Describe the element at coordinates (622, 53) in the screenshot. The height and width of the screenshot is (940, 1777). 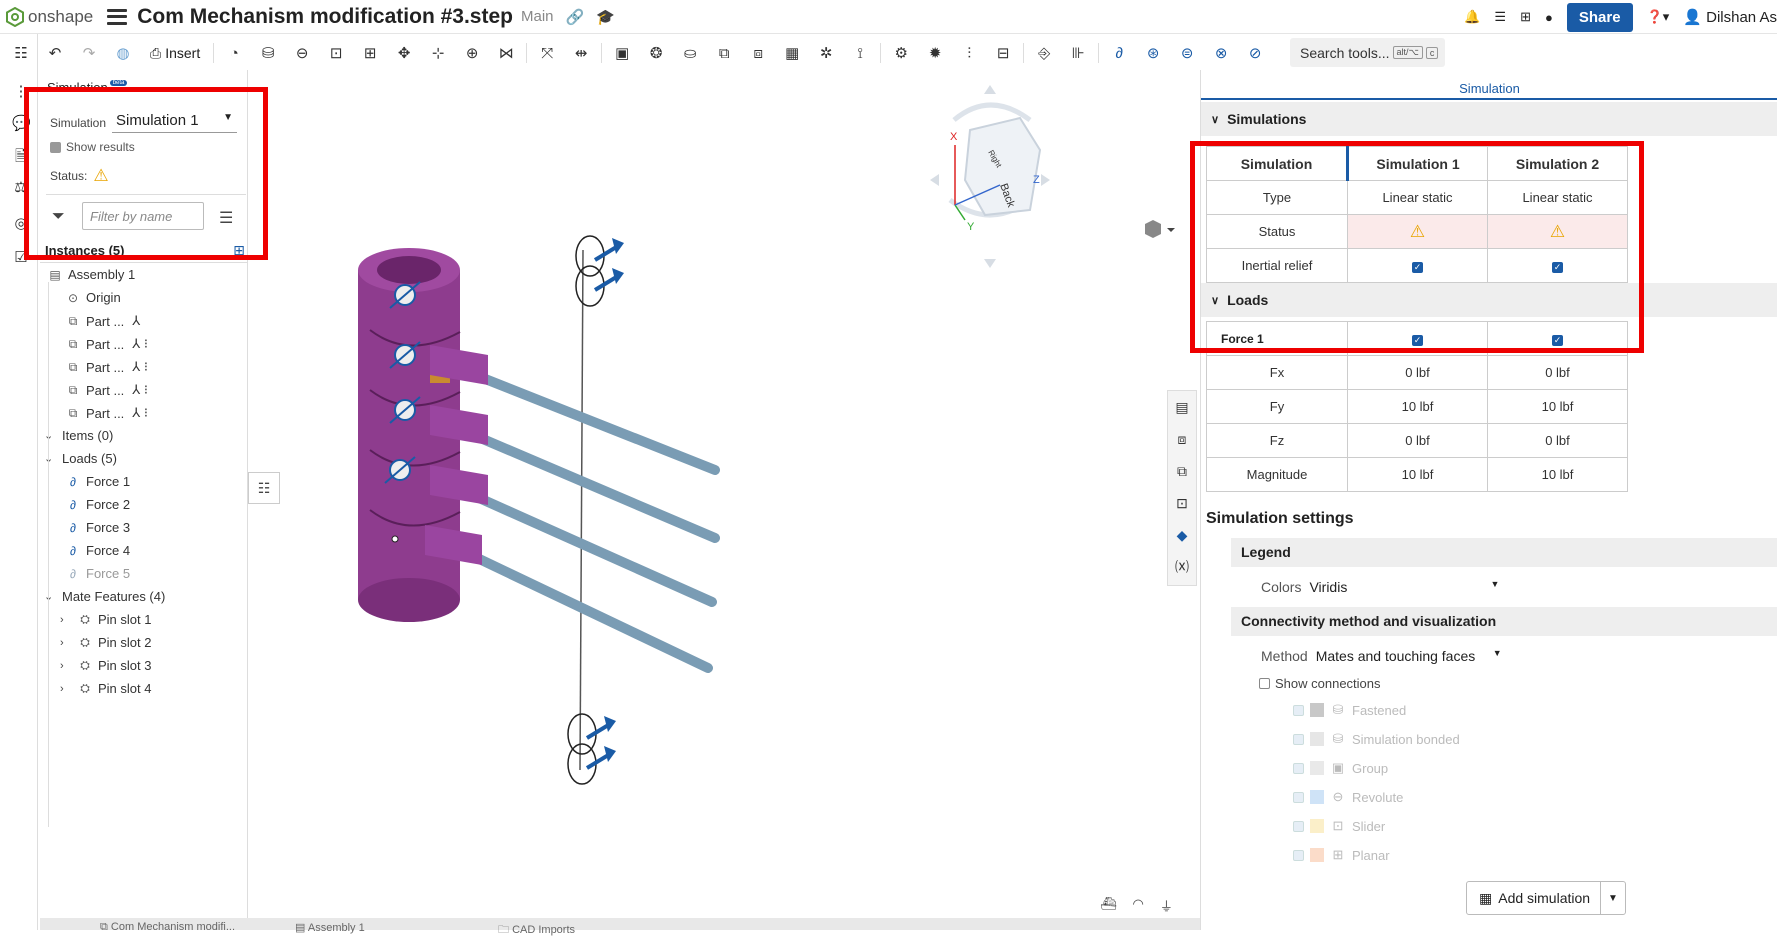
I see `group-icon: ▣` at that location.